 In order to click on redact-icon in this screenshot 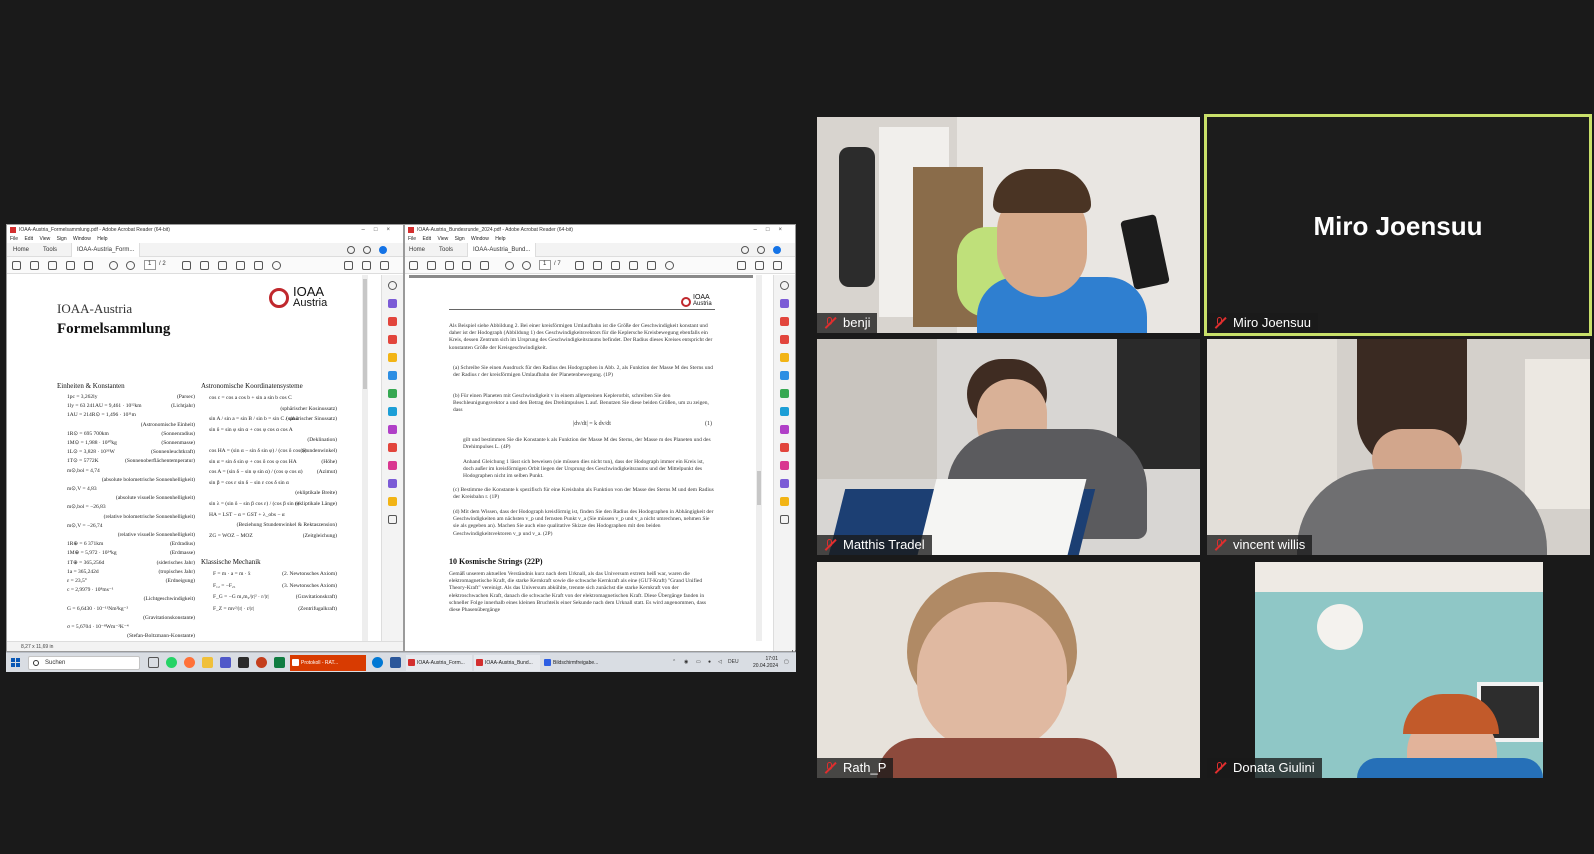, I will do `click(392, 465)`.